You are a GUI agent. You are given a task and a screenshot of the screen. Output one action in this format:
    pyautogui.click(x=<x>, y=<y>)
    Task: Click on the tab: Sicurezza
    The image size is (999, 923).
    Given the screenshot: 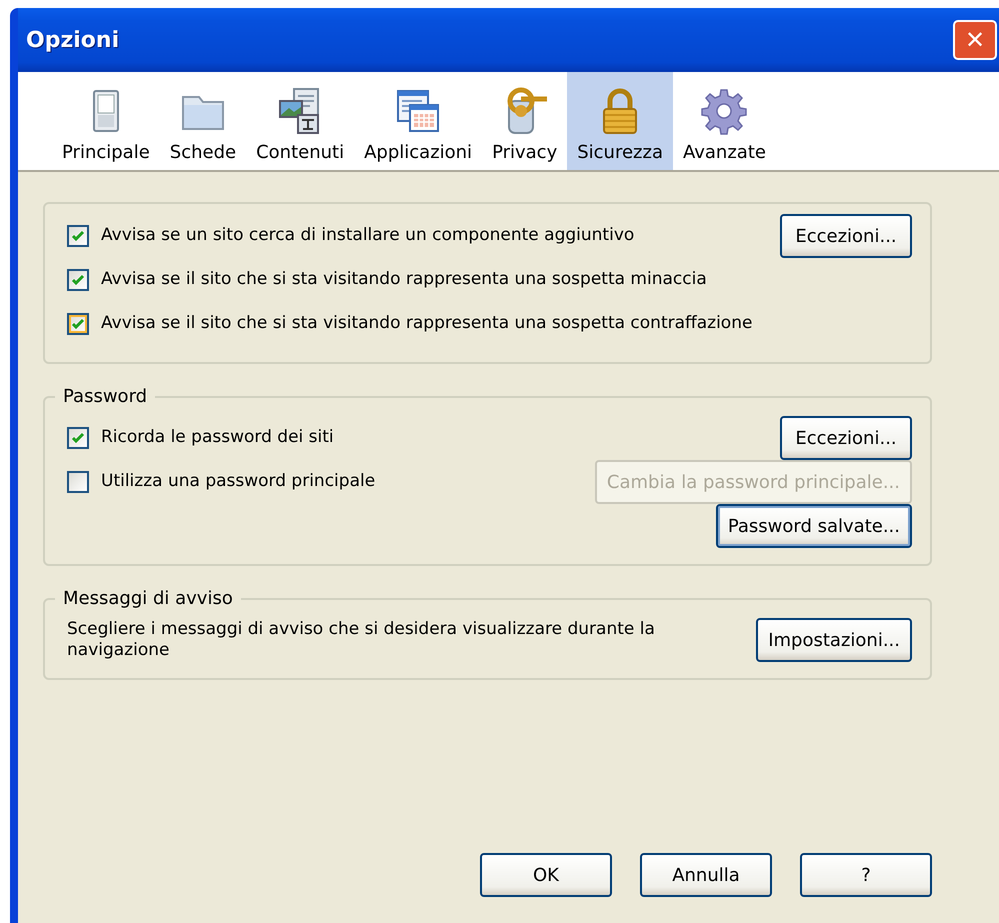 What is the action you would take?
    pyautogui.click(x=620, y=121)
    